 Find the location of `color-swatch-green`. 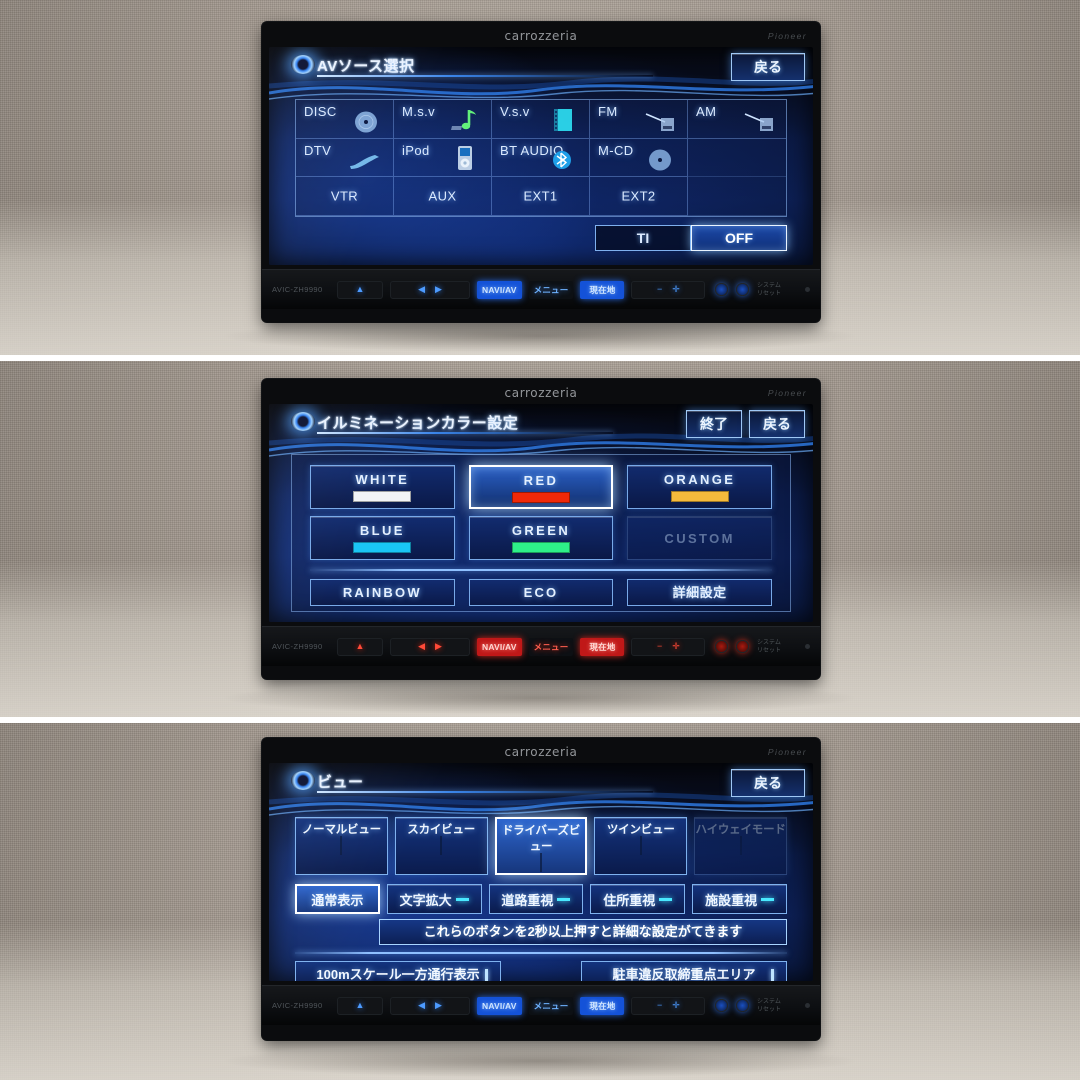

color-swatch-green is located at coordinates (540, 547).